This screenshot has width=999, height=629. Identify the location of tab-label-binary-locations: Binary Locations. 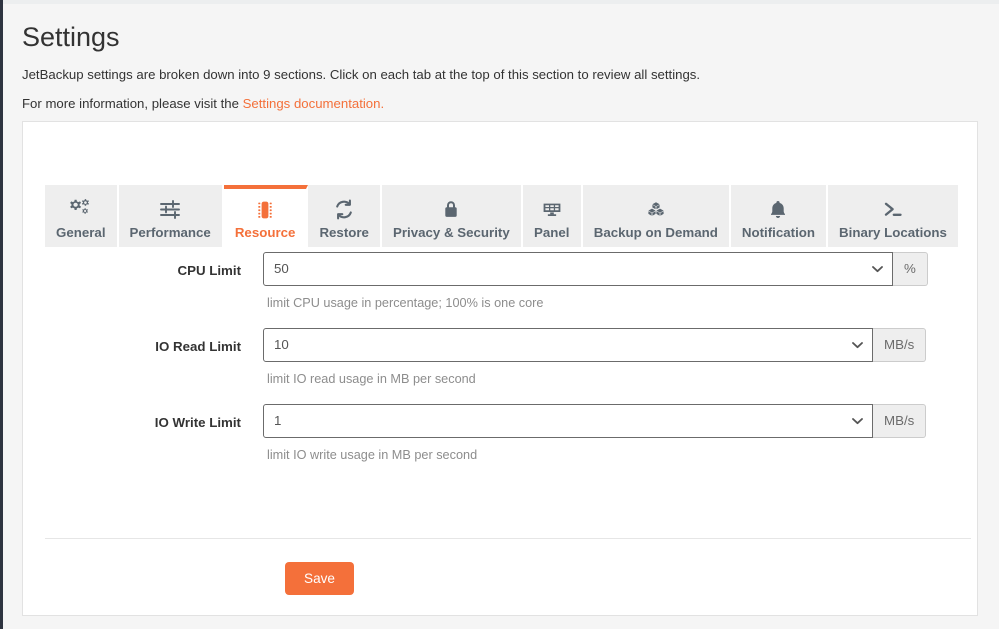
(893, 232).